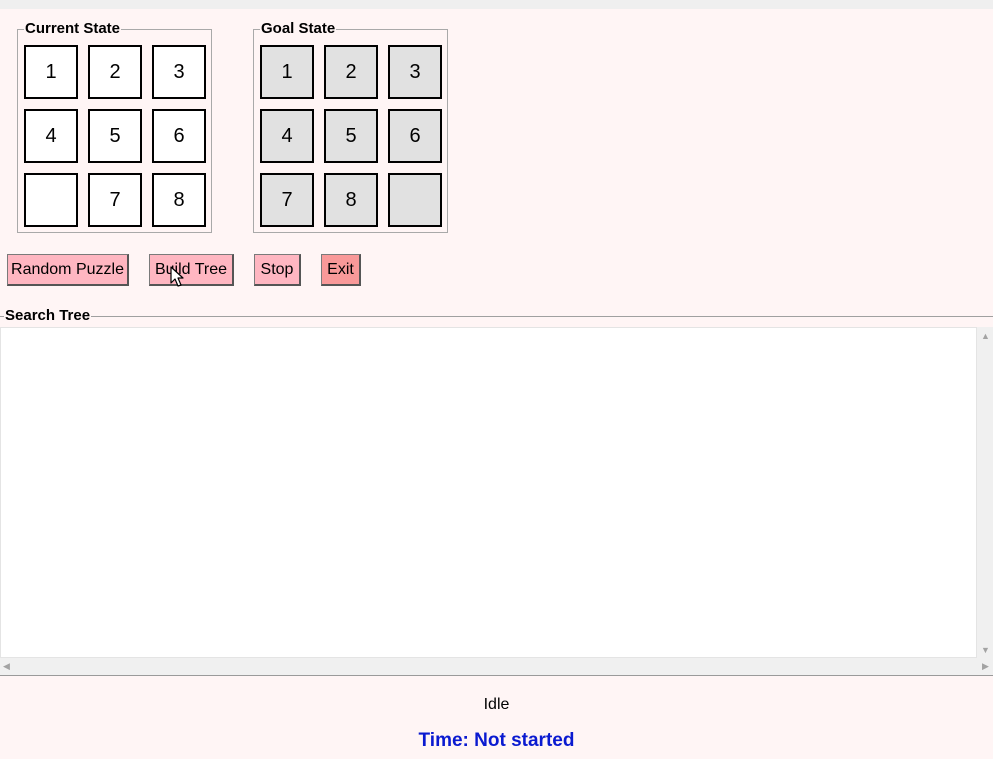 This screenshot has width=993, height=759. Describe the element at coordinates (496, 4) in the screenshot. I see `window-top-bar` at that location.